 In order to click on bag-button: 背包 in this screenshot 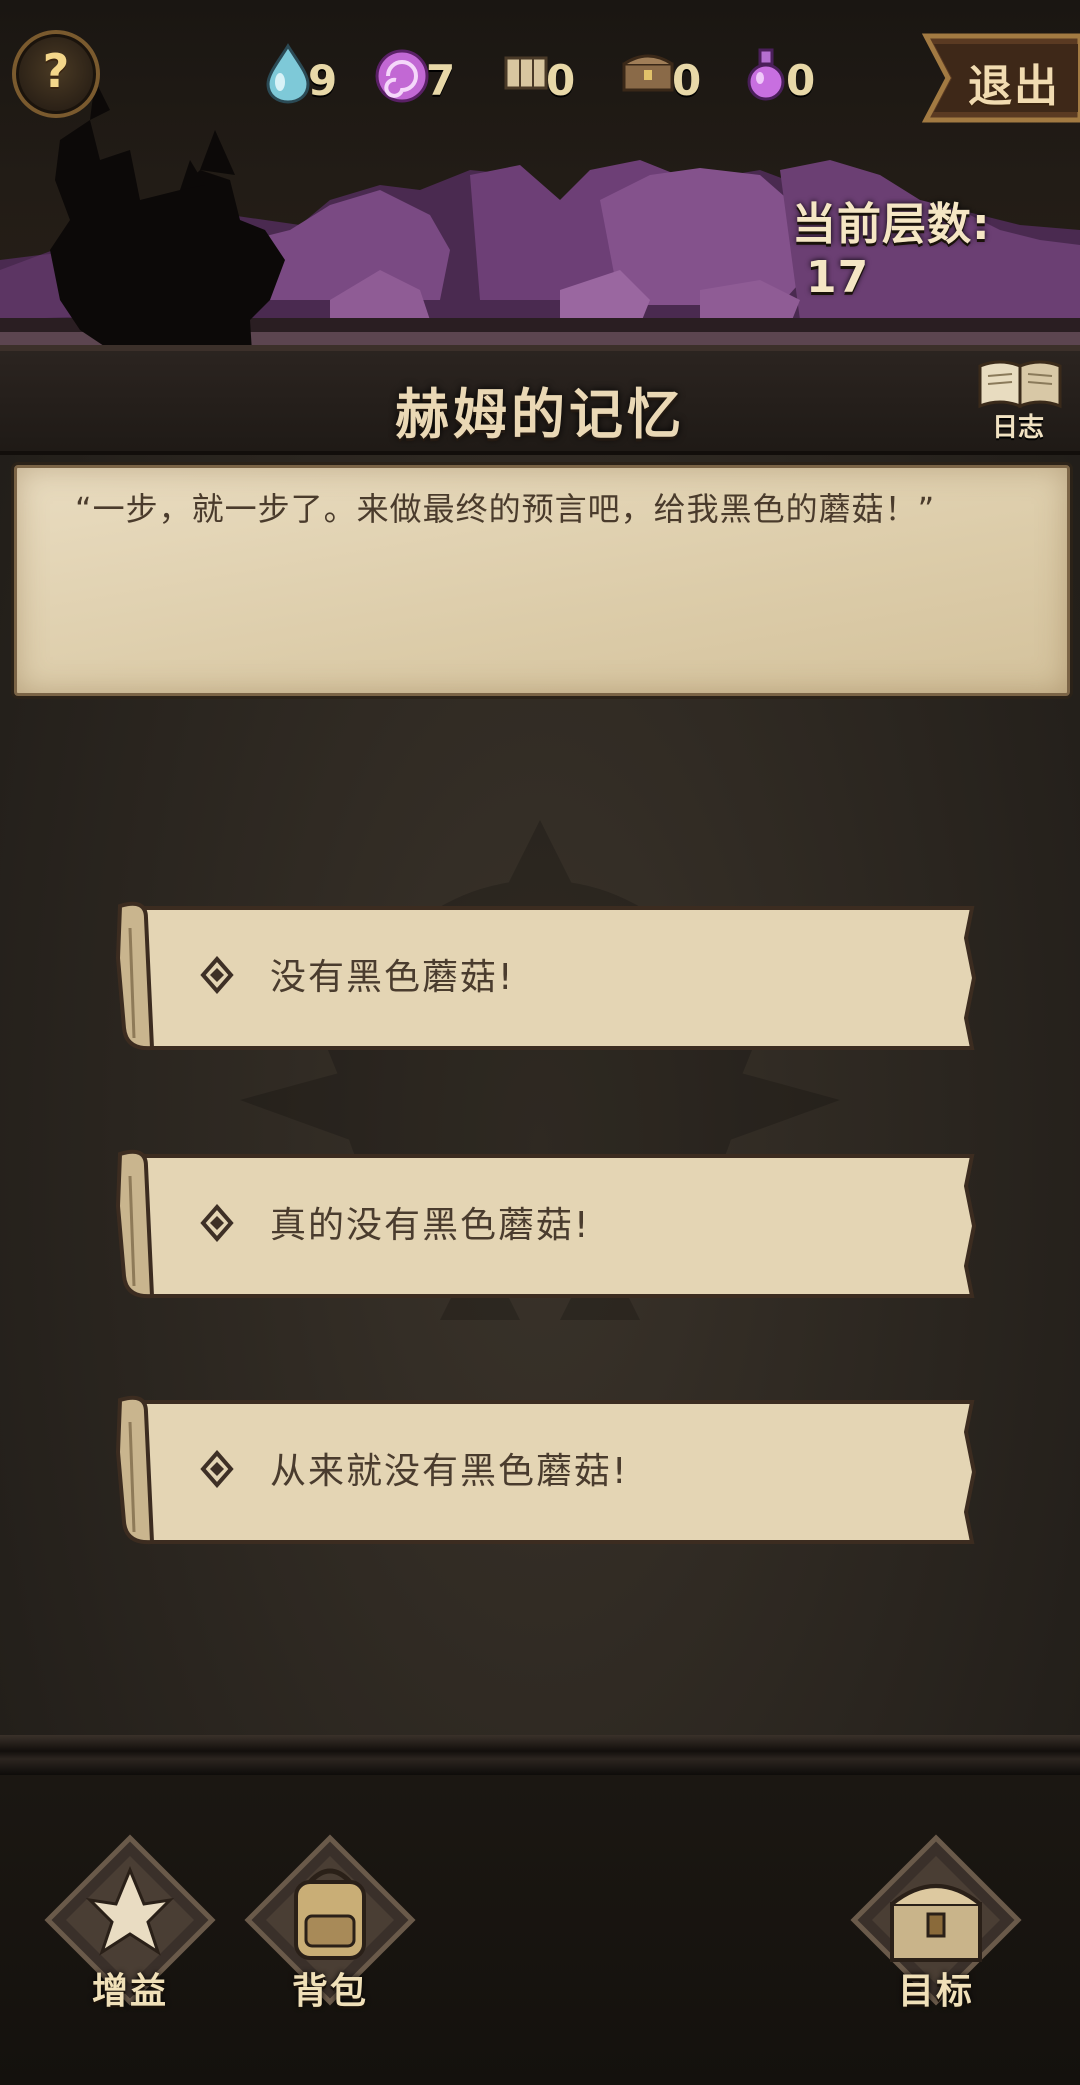, I will do `click(330, 1930)`.